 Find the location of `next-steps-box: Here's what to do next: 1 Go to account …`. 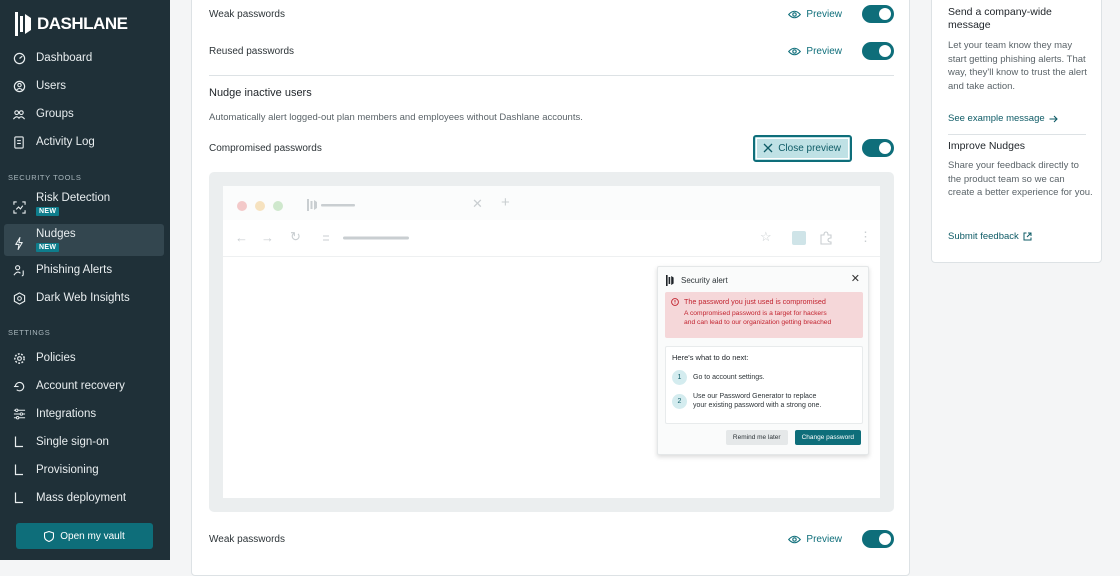

next-steps-box: Here's what to do next: 1 Go to account … is located at coordinates (764, 385).